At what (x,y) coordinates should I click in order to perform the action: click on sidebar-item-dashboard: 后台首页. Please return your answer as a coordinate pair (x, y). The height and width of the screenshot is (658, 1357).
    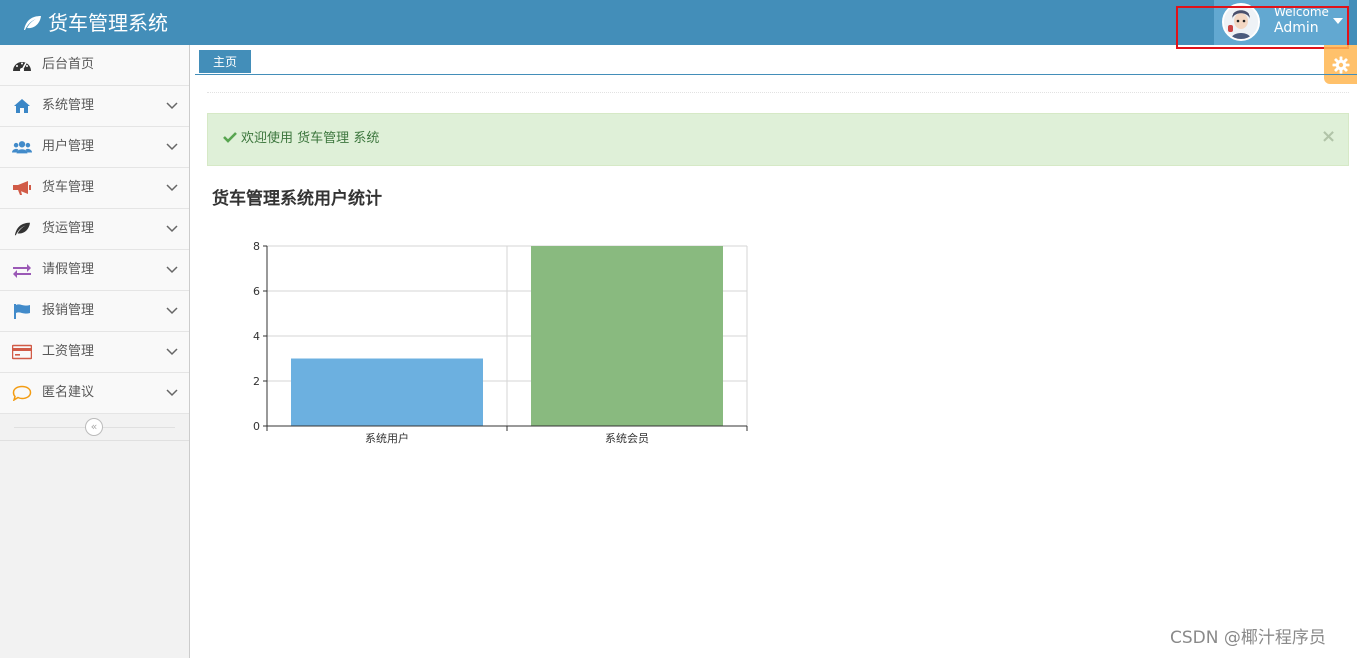
    Looking at the image, I should click on (94, 65).